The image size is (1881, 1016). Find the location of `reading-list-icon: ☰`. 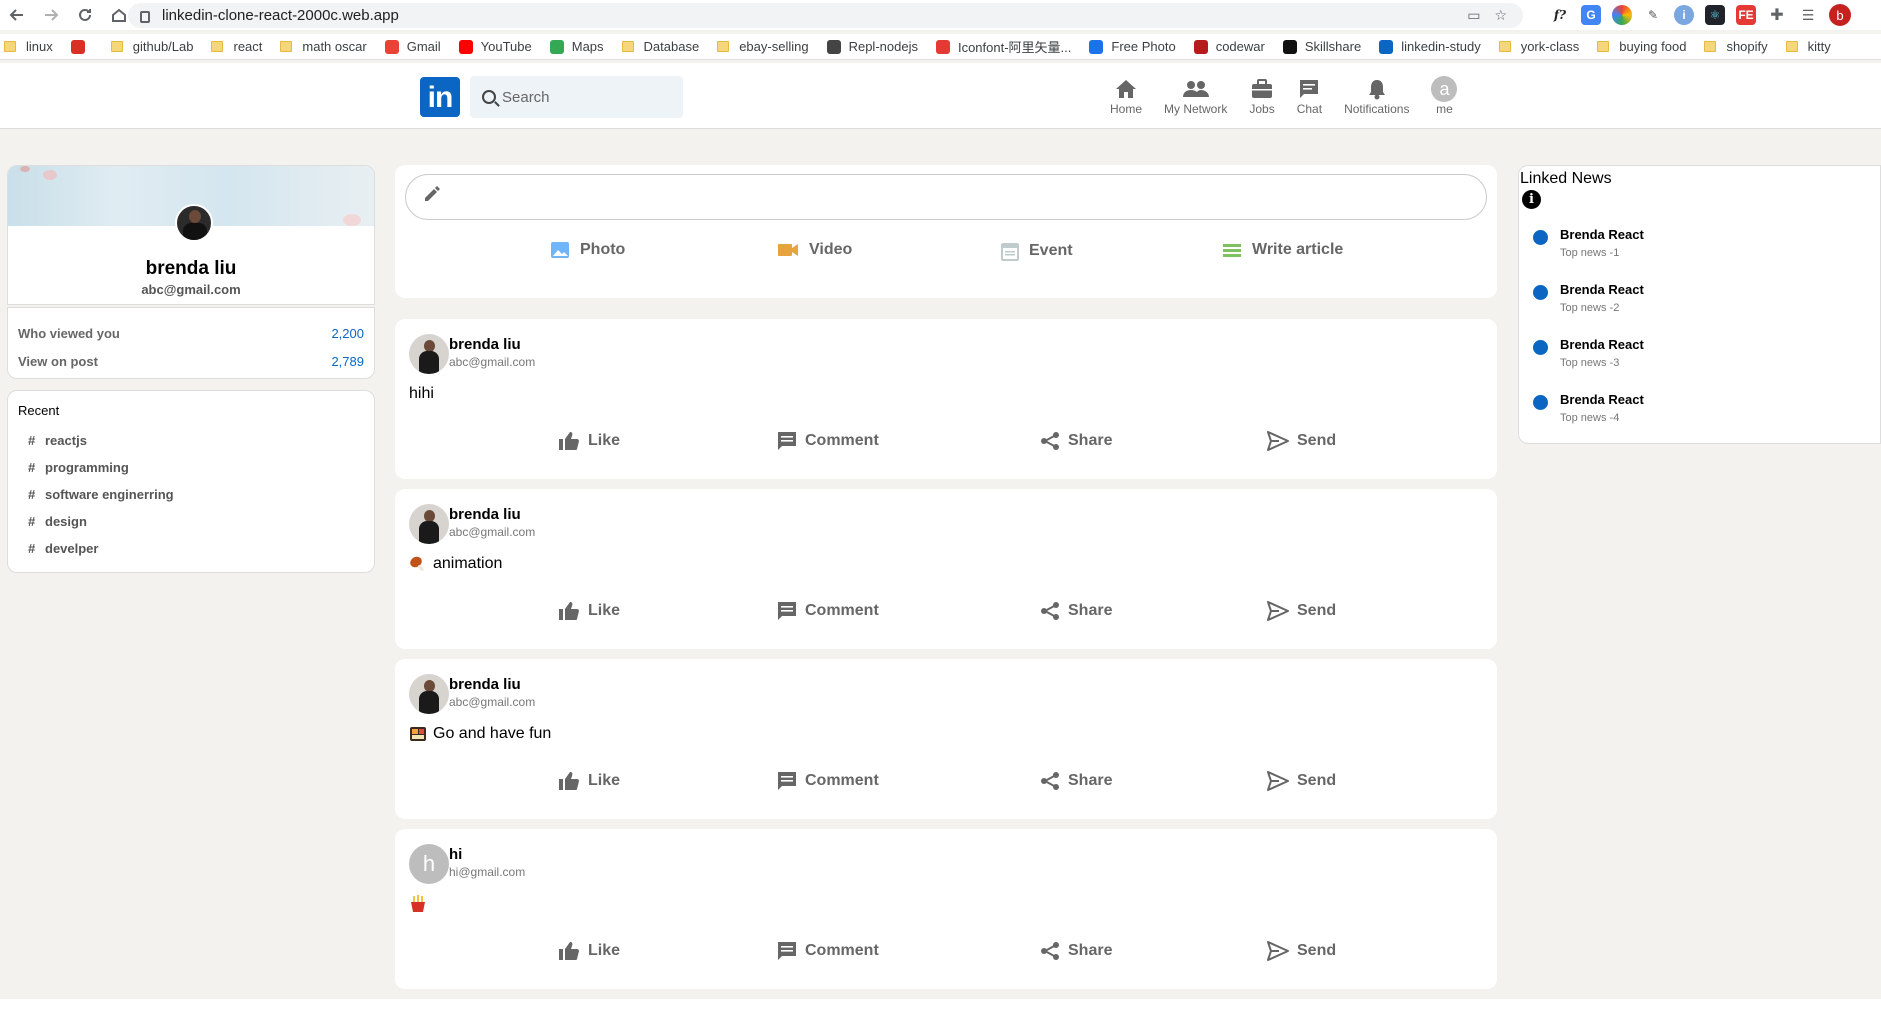

reading-list-icon: ☰ is located at coordinates (1808, 15).